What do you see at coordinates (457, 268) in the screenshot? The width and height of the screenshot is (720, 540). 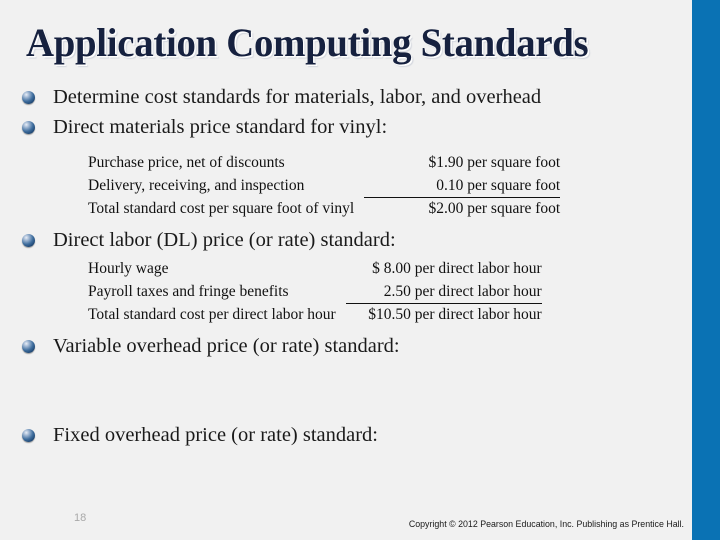 I see `table-cell-value: $ 8.00 per direct labor hour` at bounding box center [457, 268].